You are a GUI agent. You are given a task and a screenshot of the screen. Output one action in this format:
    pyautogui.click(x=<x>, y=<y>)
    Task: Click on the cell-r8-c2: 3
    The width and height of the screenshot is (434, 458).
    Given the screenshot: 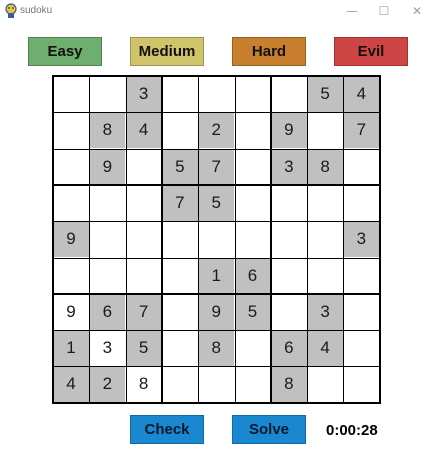 What is the action you would take?
    pyautogui.click(x=107, y=348)
    